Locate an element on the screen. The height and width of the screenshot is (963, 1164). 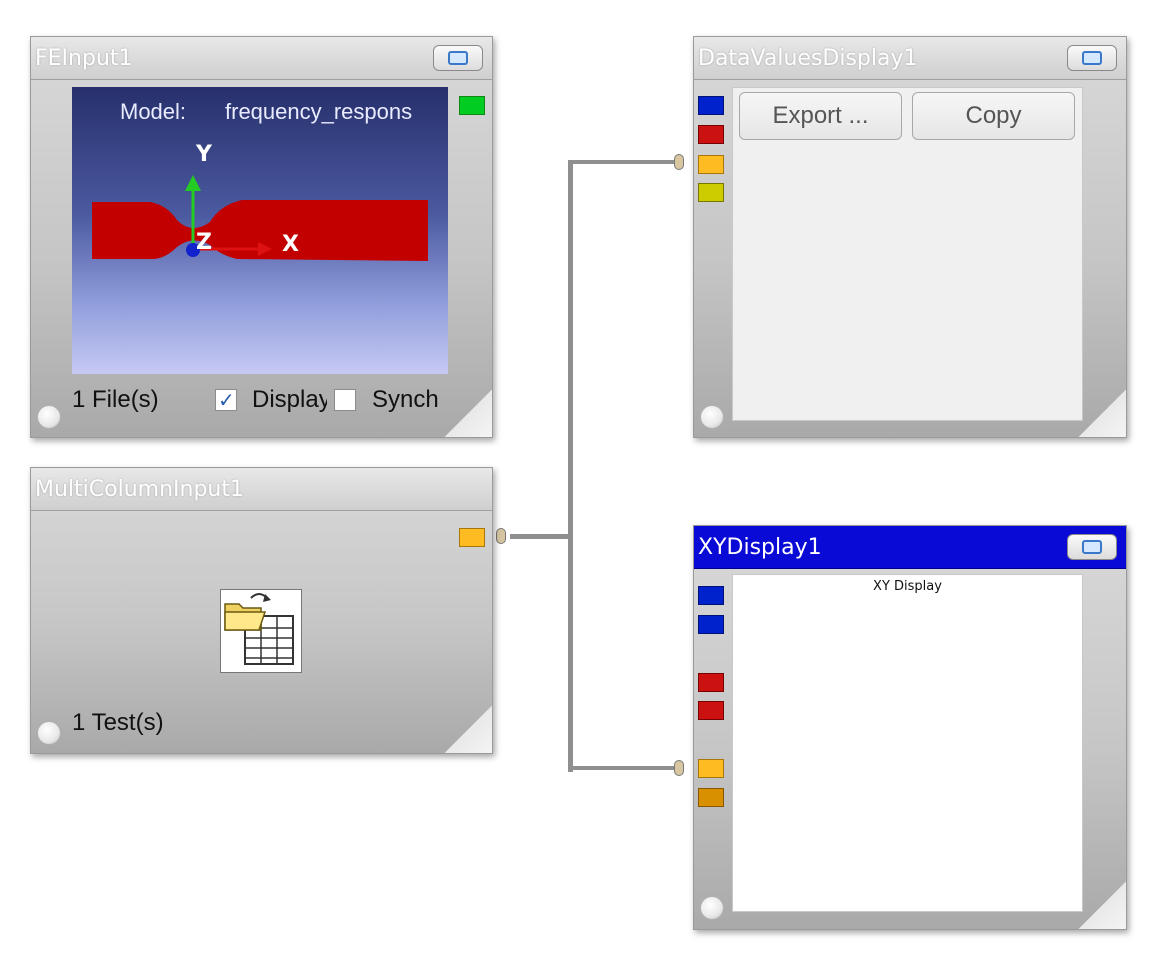
data-values-display-titlebar: DataValuesDisplay1 is located at coordinates (910, 58).